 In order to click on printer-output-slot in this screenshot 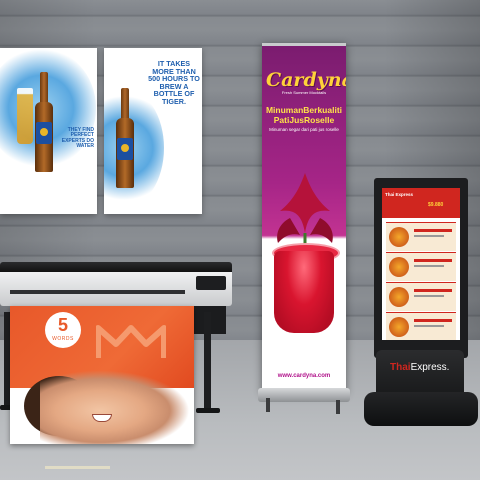, I will do `click(97, 292)`.